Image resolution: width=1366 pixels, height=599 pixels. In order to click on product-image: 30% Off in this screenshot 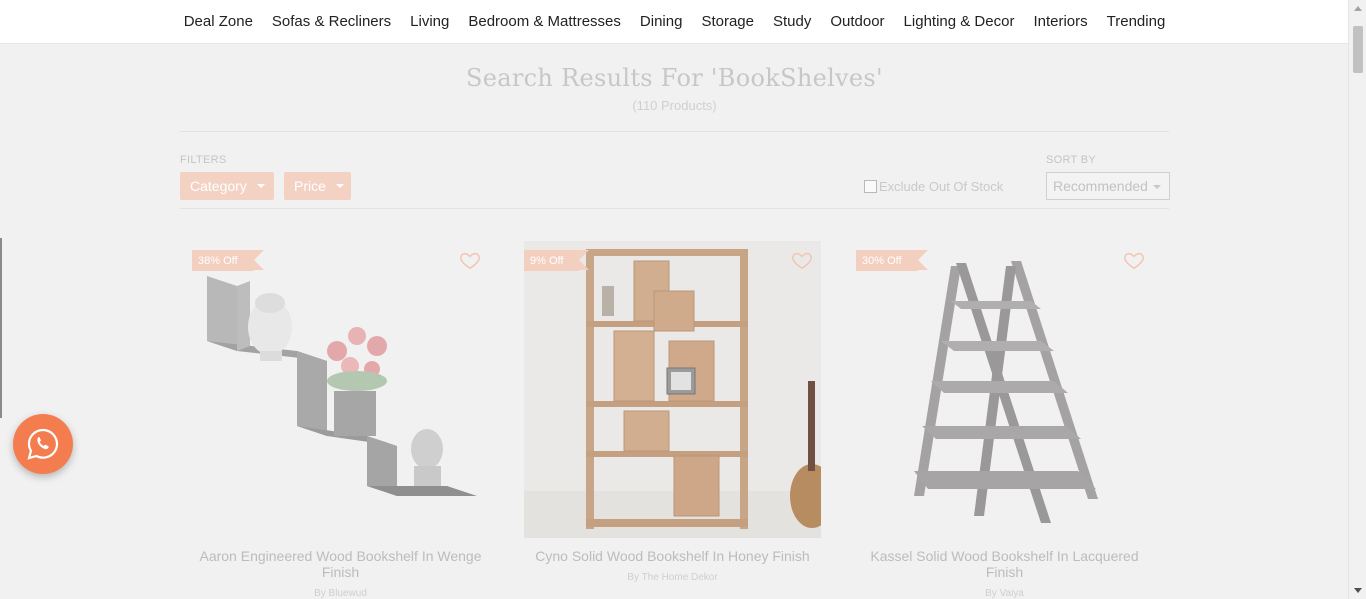, I will do `click(1004, 389)`.